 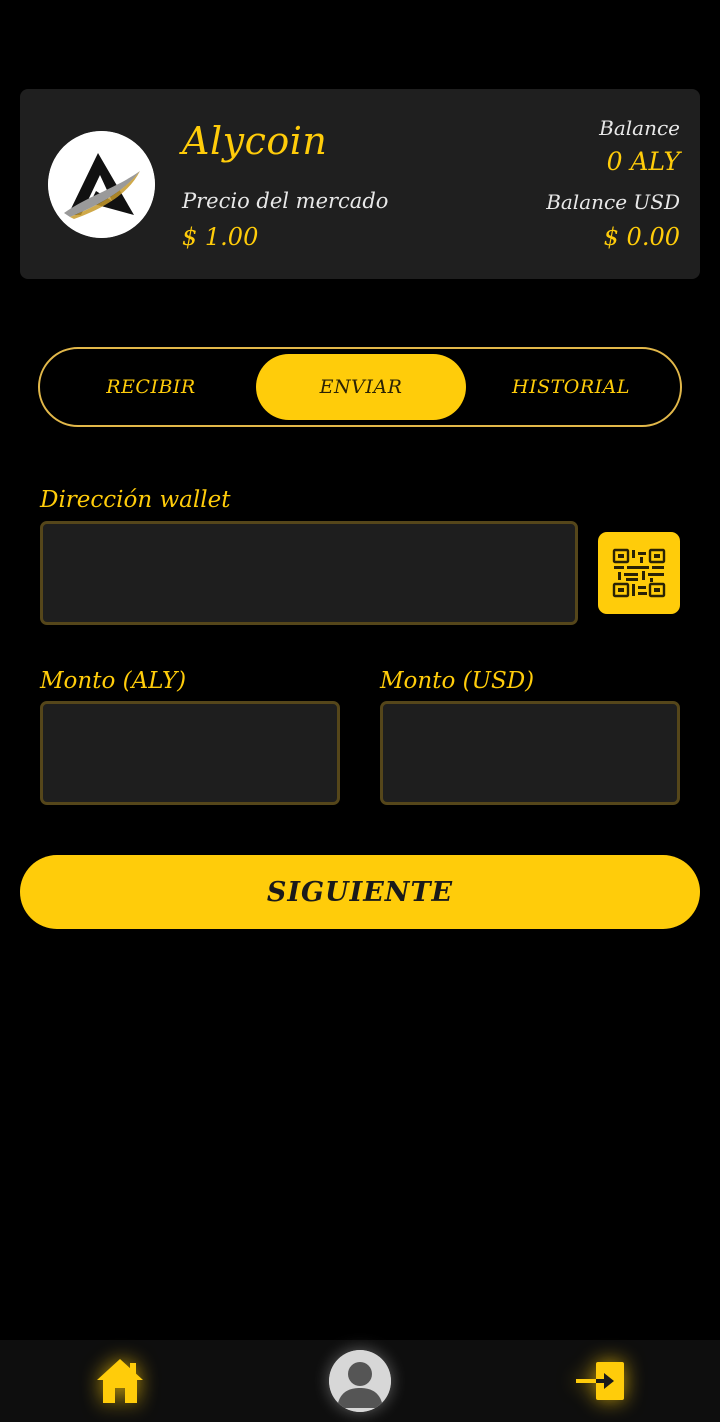 I want to click on balance-label: Balance, so click(x=639, y=128).